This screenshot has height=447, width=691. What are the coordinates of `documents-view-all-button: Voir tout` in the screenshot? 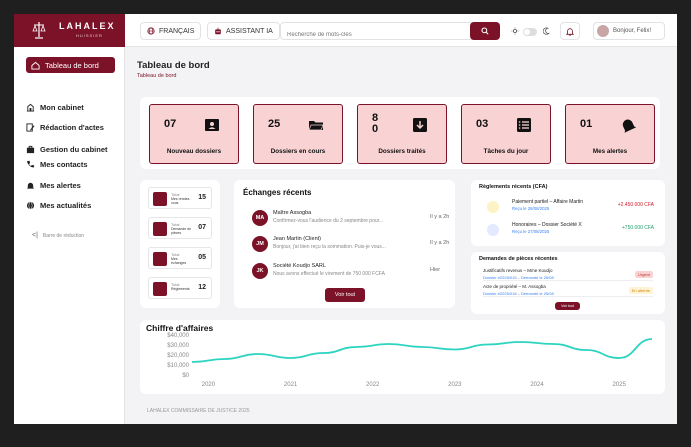 It's located at (567, 306).